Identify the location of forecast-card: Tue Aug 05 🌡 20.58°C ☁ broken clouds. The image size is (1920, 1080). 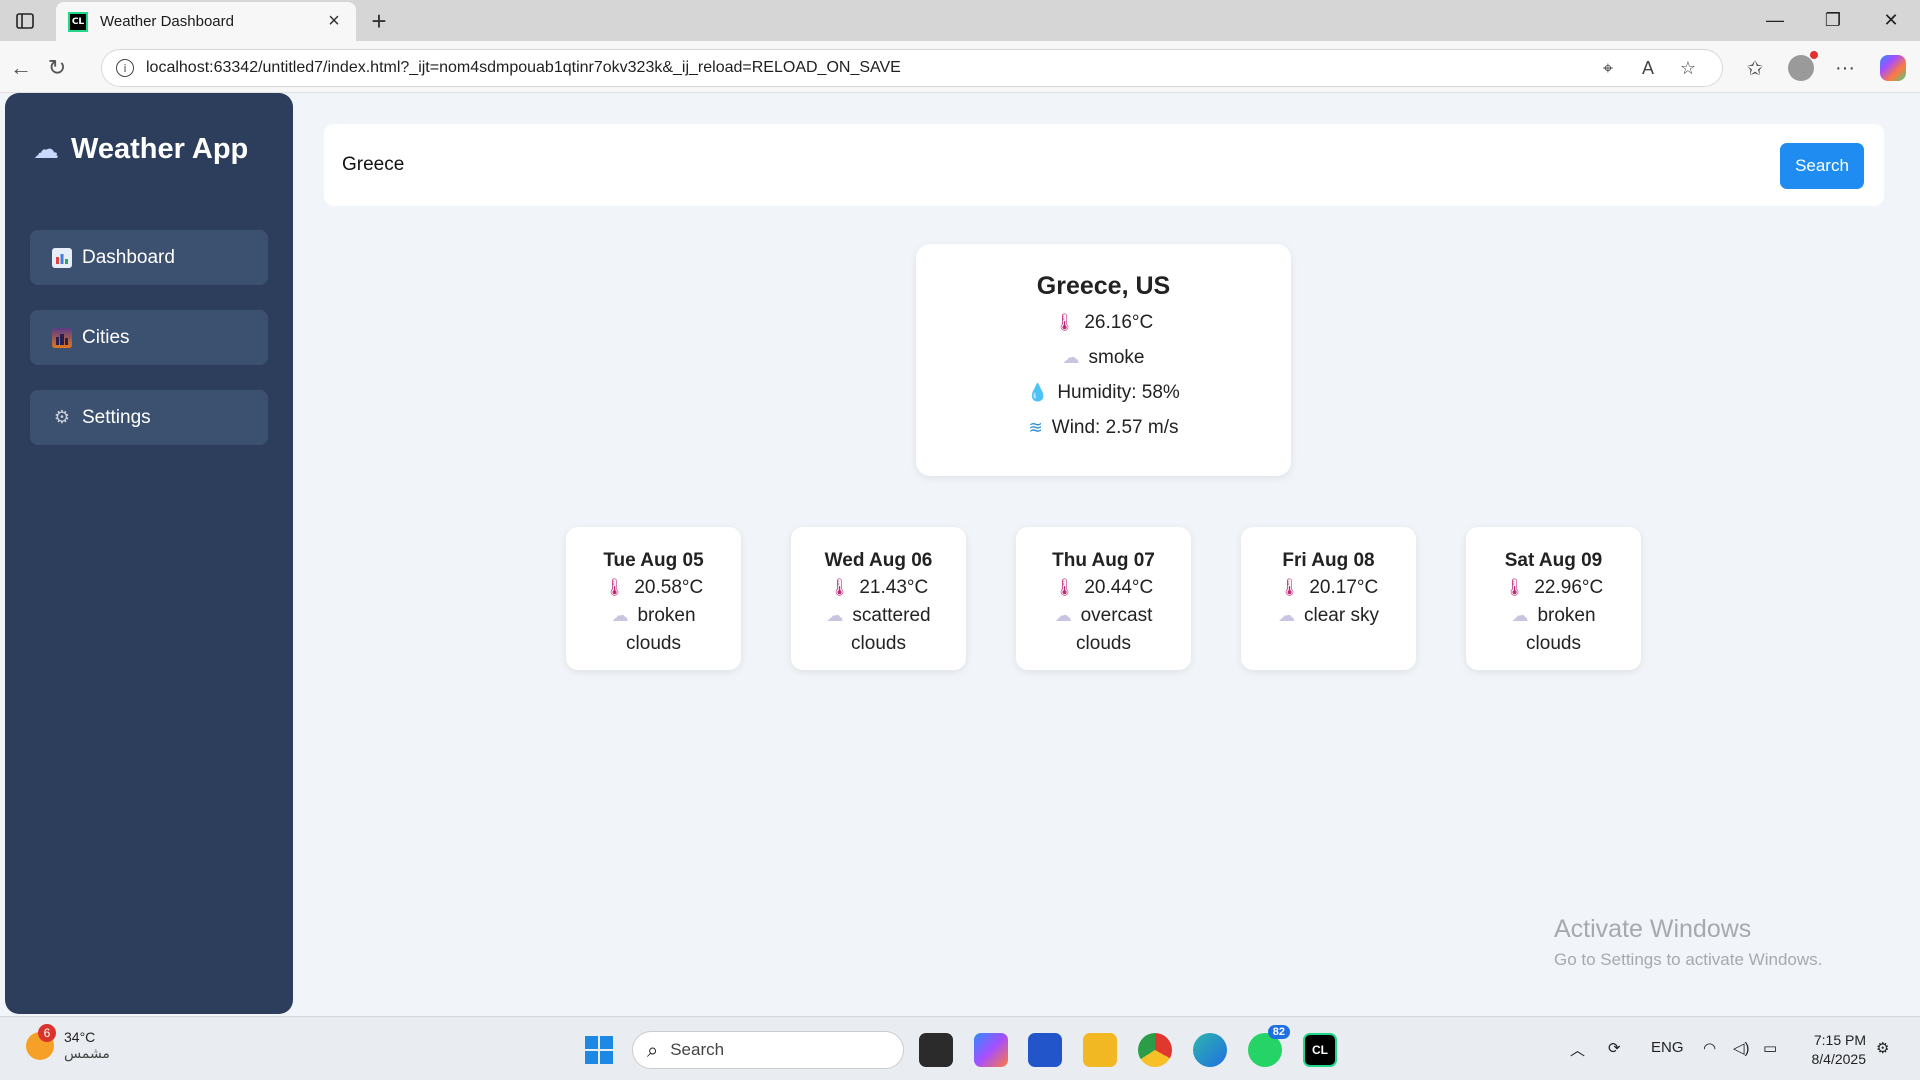
(653, 598).